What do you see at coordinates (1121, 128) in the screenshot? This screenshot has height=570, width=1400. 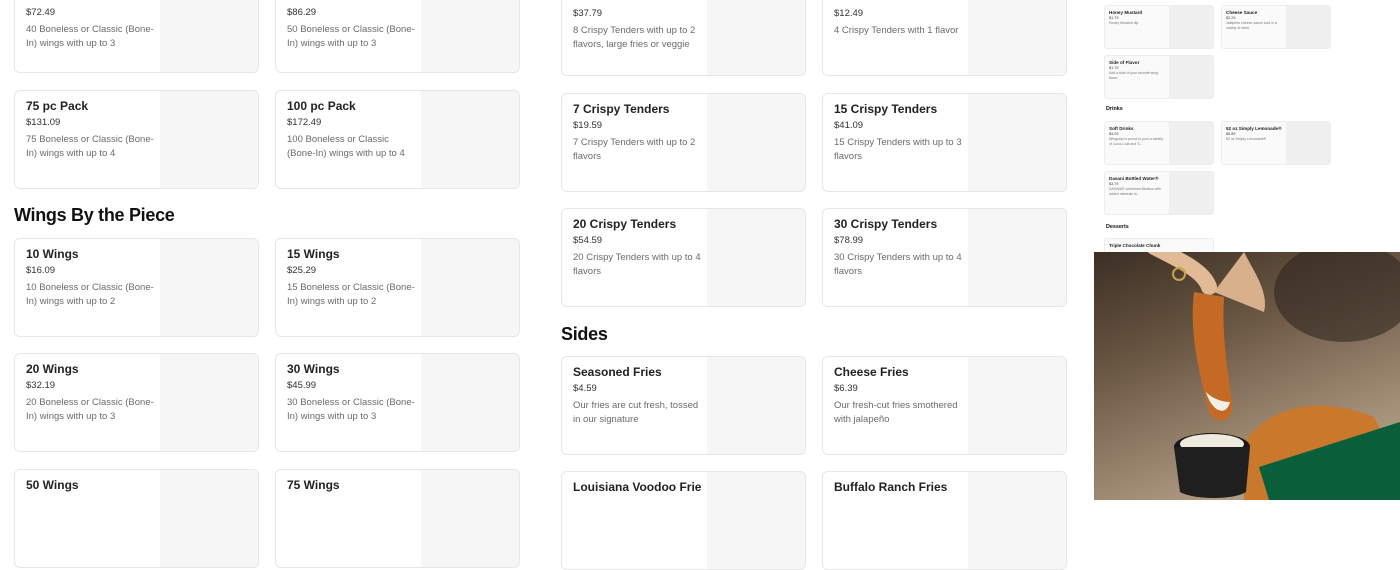 I see `item-name: Soft Drinks` at bounding box center [1121, 128].